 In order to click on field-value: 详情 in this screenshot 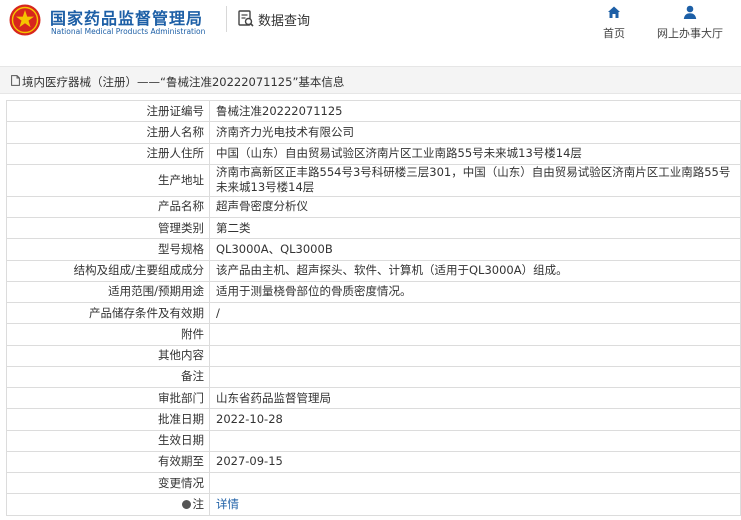, I will do `click(475, 504)`.